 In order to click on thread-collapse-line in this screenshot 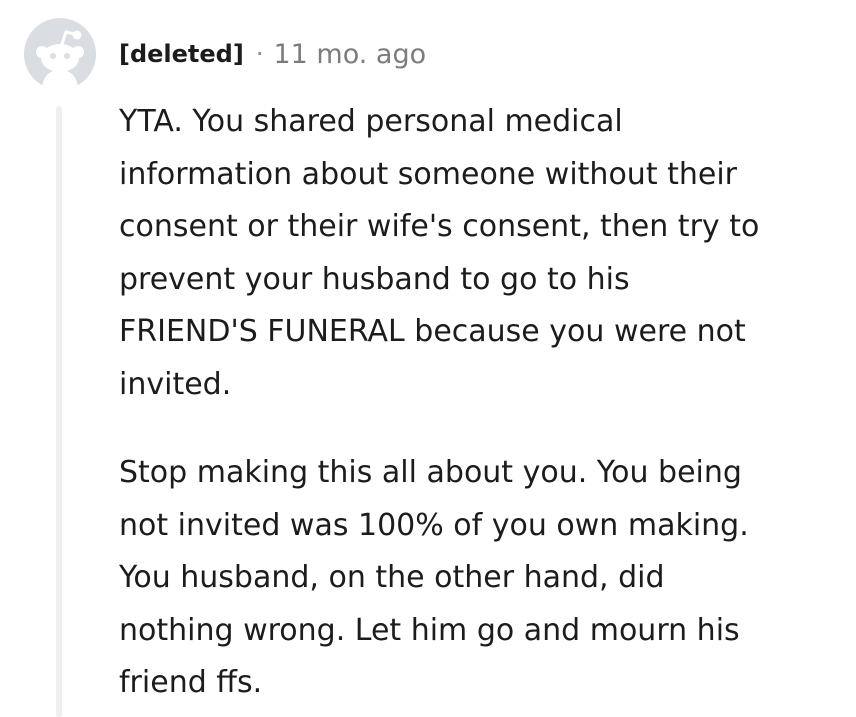, I will do `click(59, 411)`.